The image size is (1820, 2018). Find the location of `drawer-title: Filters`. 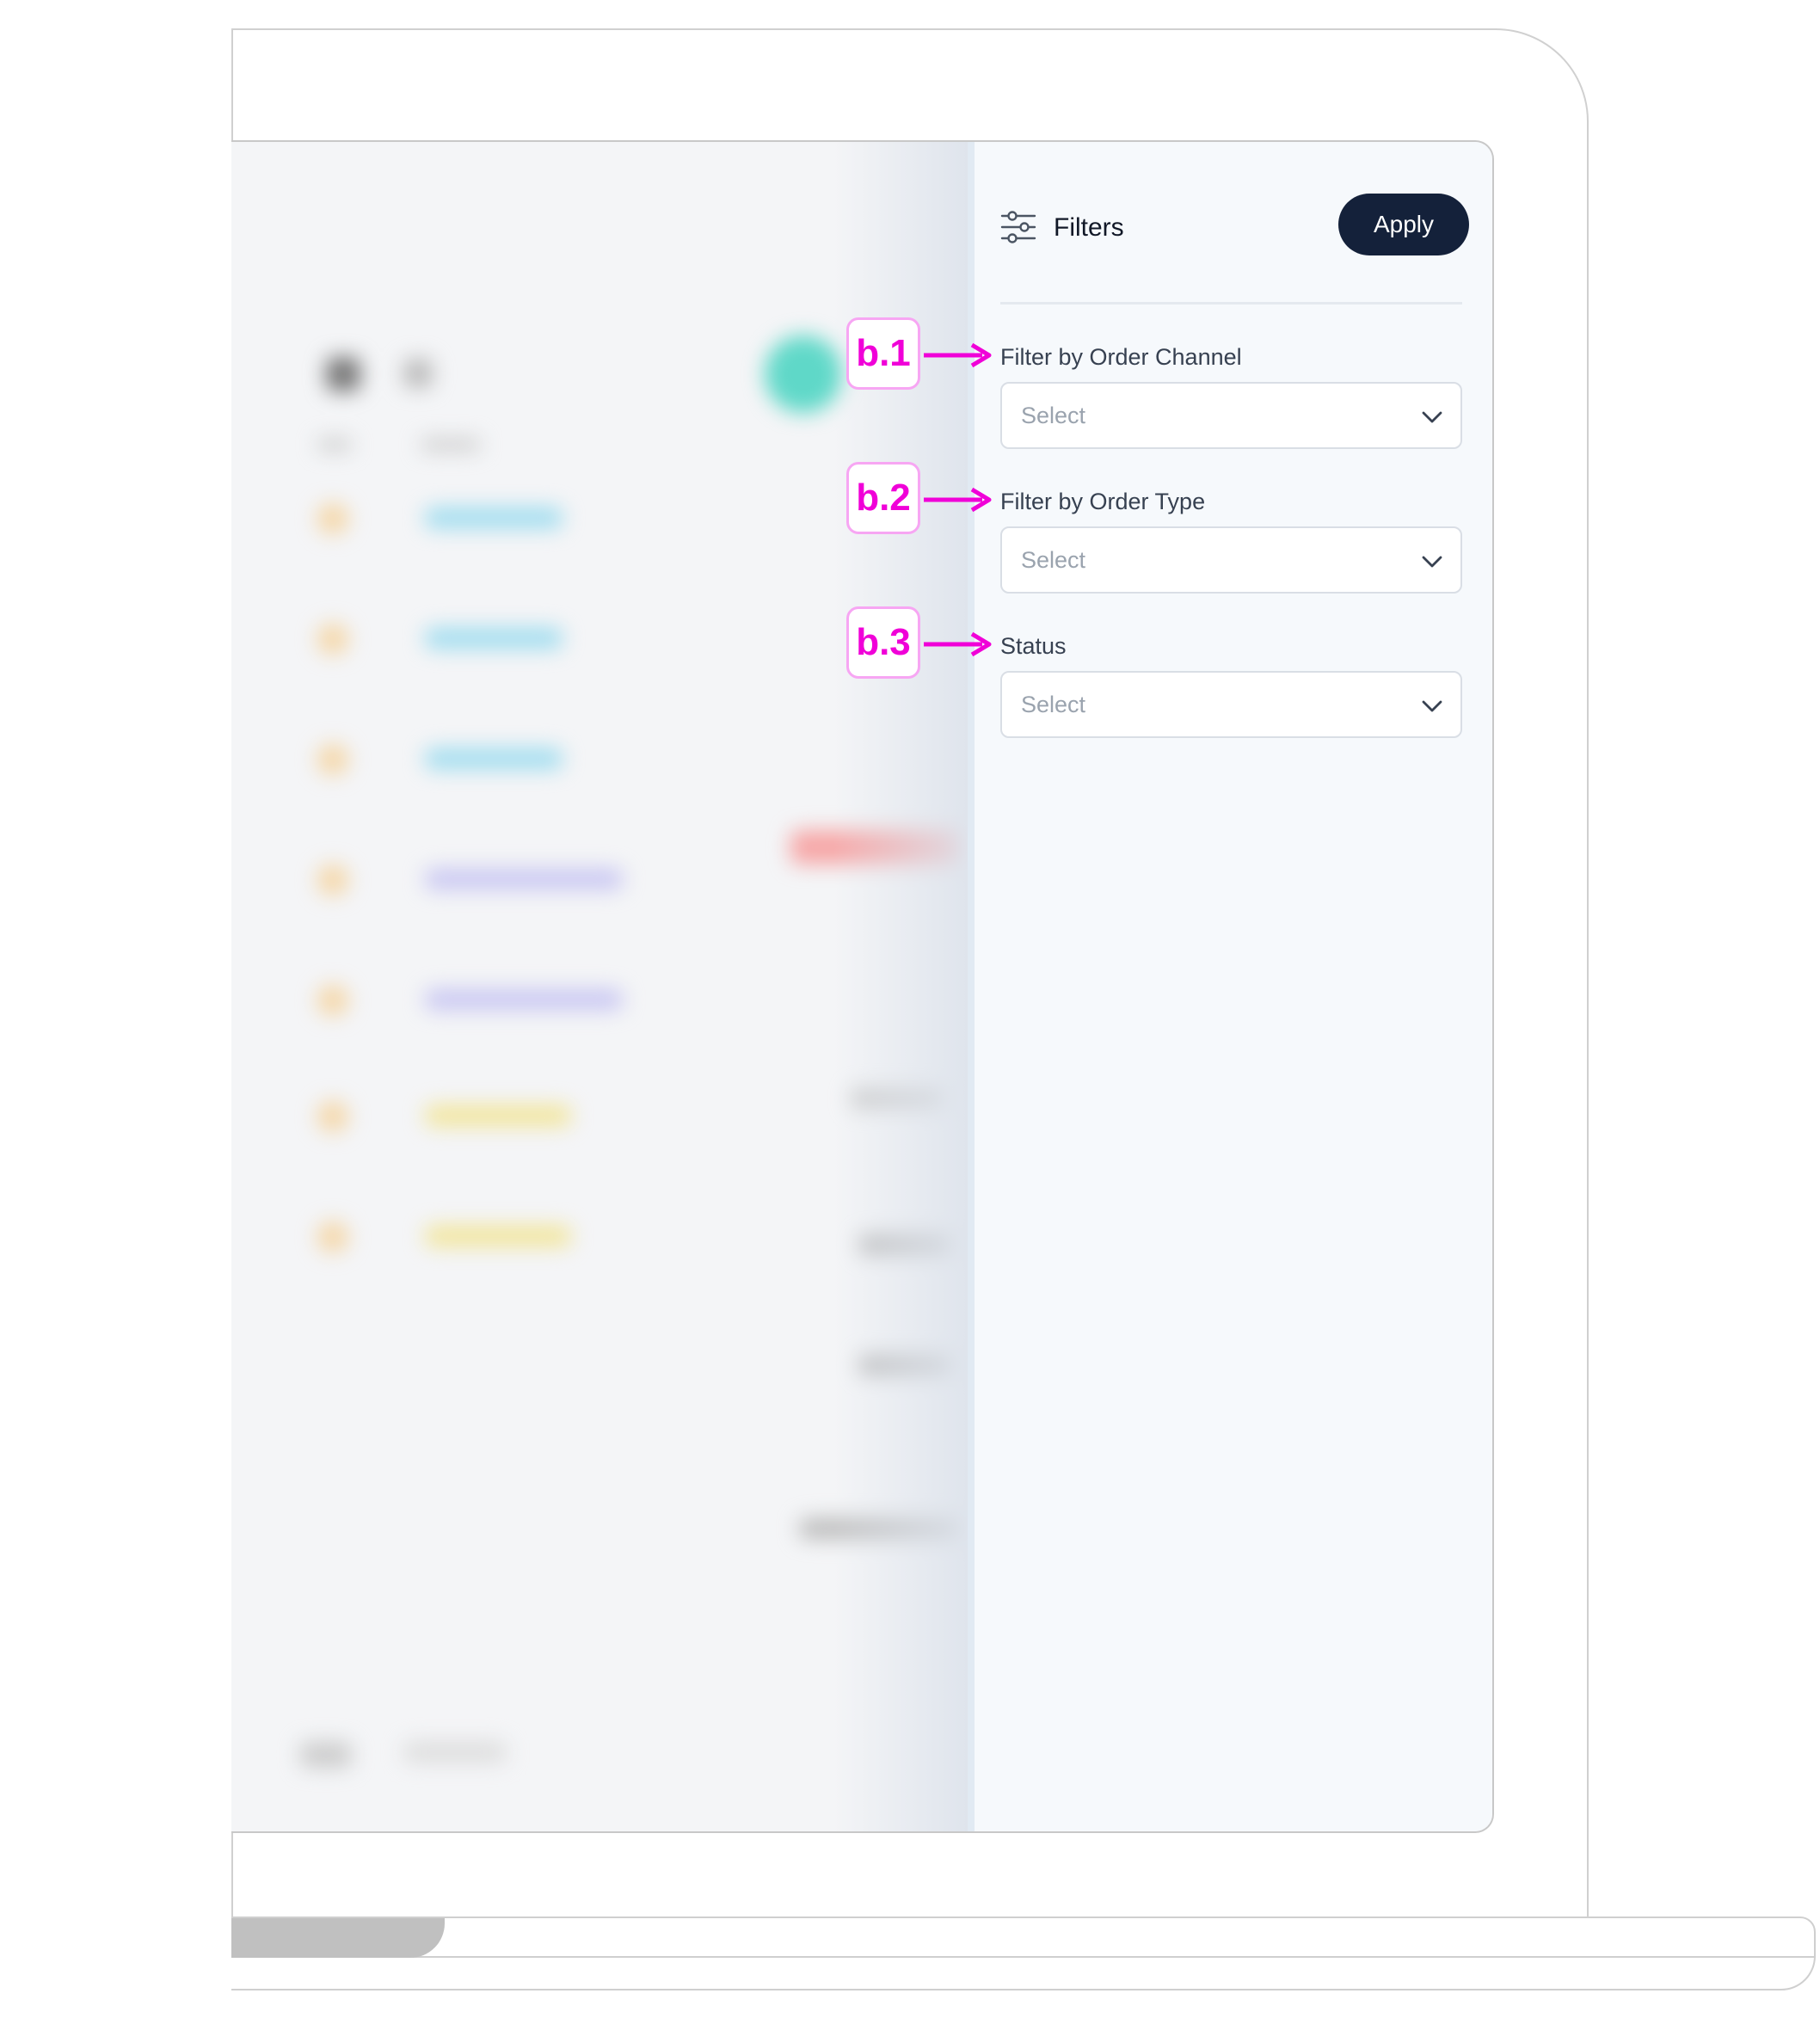

drawer-title: Filters is located at coordinates (1089, 227).